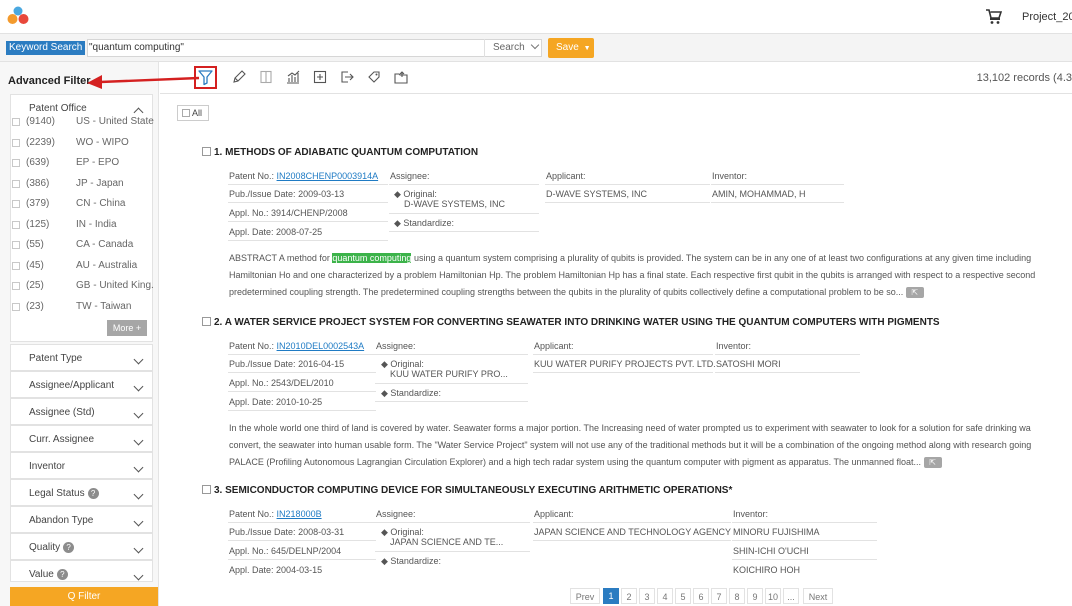 The height and width of the screenshot is (606, 1072). I want to click on filter-patent-type: Patent Type, so click(81, 357).